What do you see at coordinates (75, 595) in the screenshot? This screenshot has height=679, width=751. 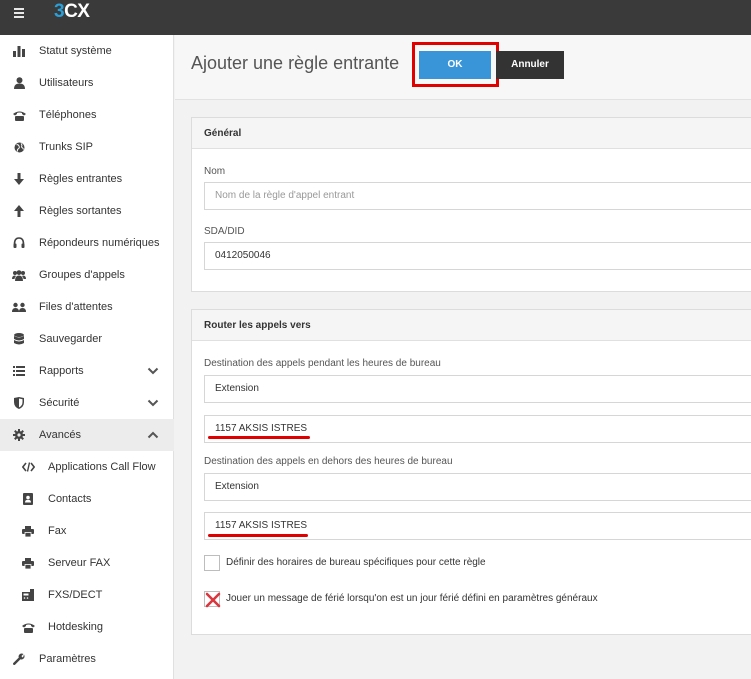 I see `sidebar-item-label: FXS/DECT` at bounding box center [75, 595].